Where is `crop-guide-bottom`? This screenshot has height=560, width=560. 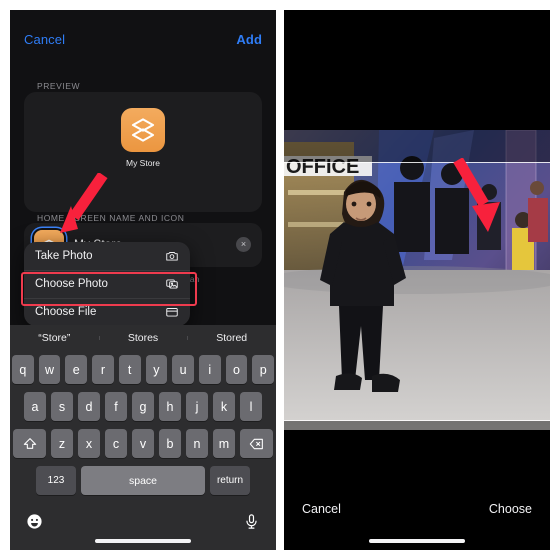
crop-guide-bottom is located at coordinates (417, 420).